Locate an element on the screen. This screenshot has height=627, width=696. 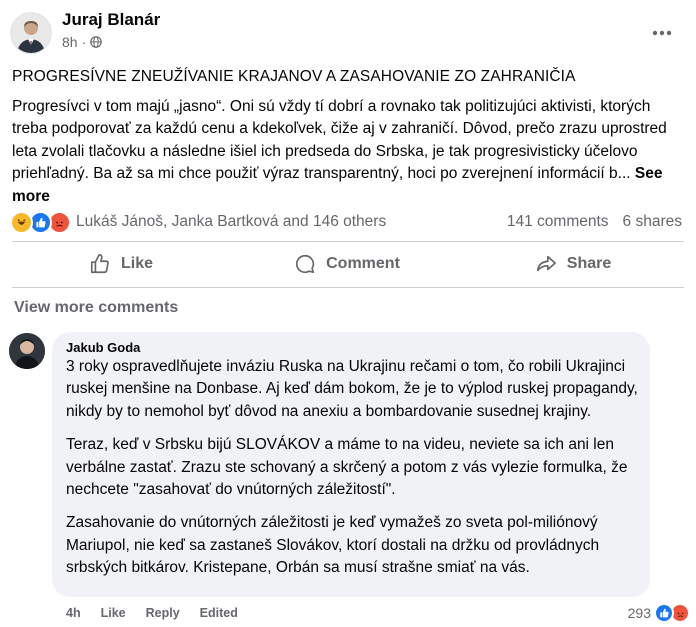
comment-footer: 4h Like Reply Edited is located at coordinates (152, 613).